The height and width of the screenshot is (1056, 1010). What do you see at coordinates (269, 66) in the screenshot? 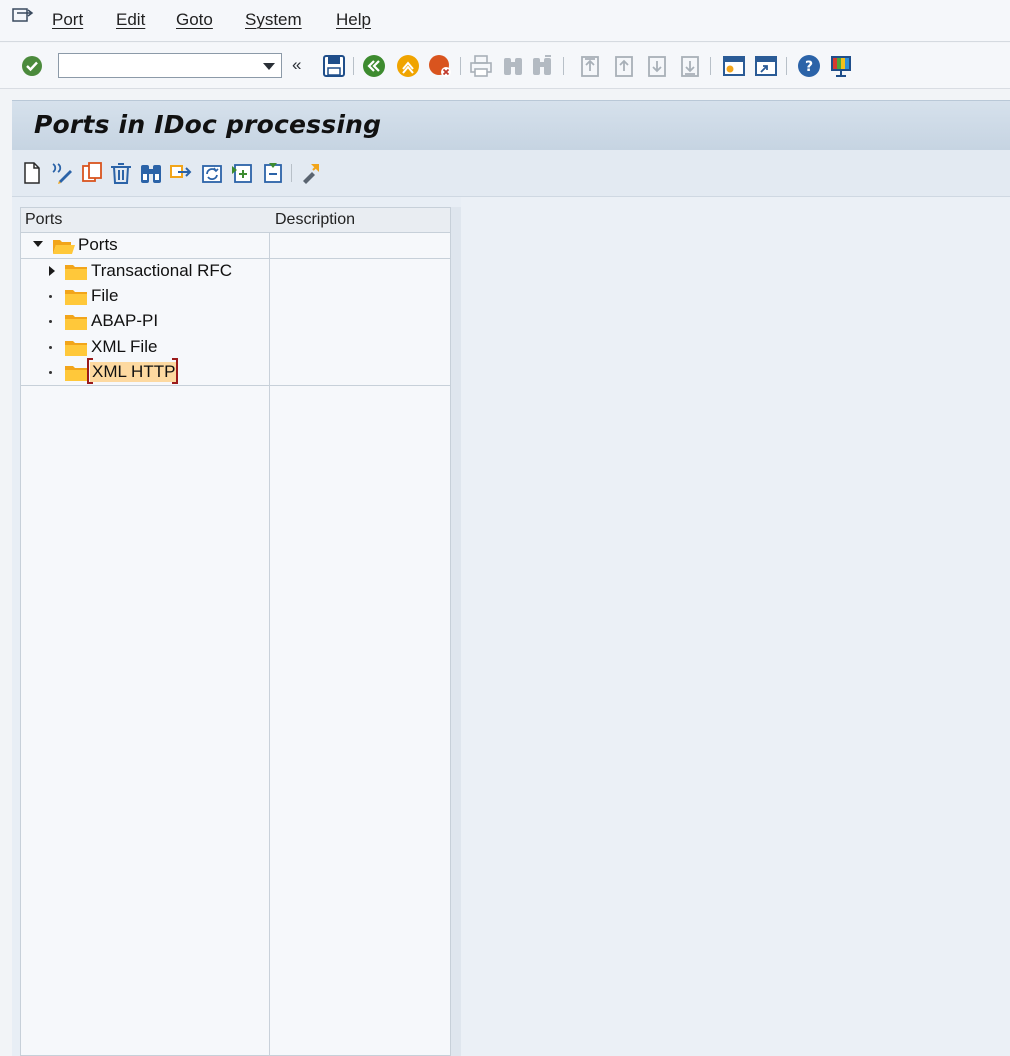
I see `chevron-down-icon` at bounding box center [269, 66].